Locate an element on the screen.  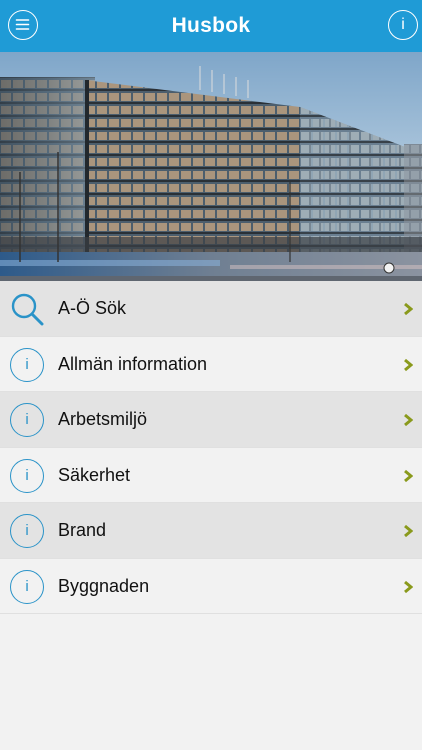
page-title: Husbok is located at coordinates (211, 25).